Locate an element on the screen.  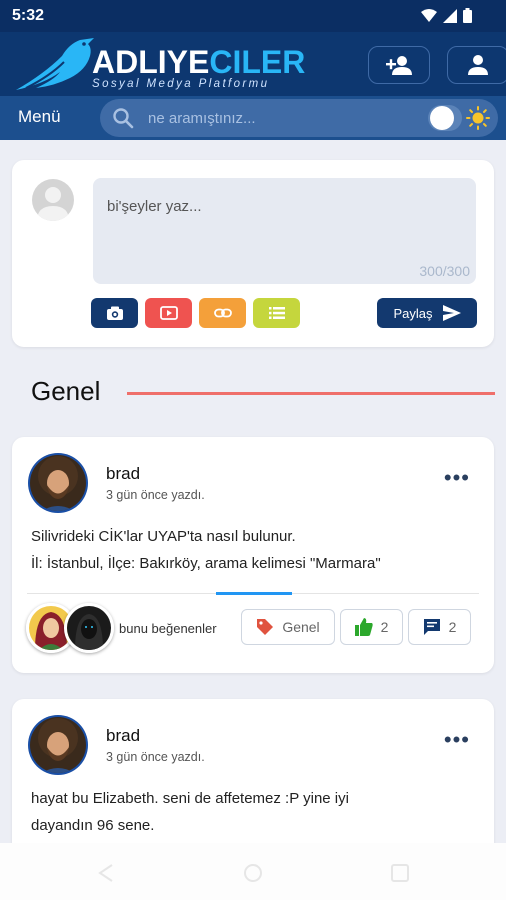
status-bar: 5:32 is located at coordinates (253, 16).